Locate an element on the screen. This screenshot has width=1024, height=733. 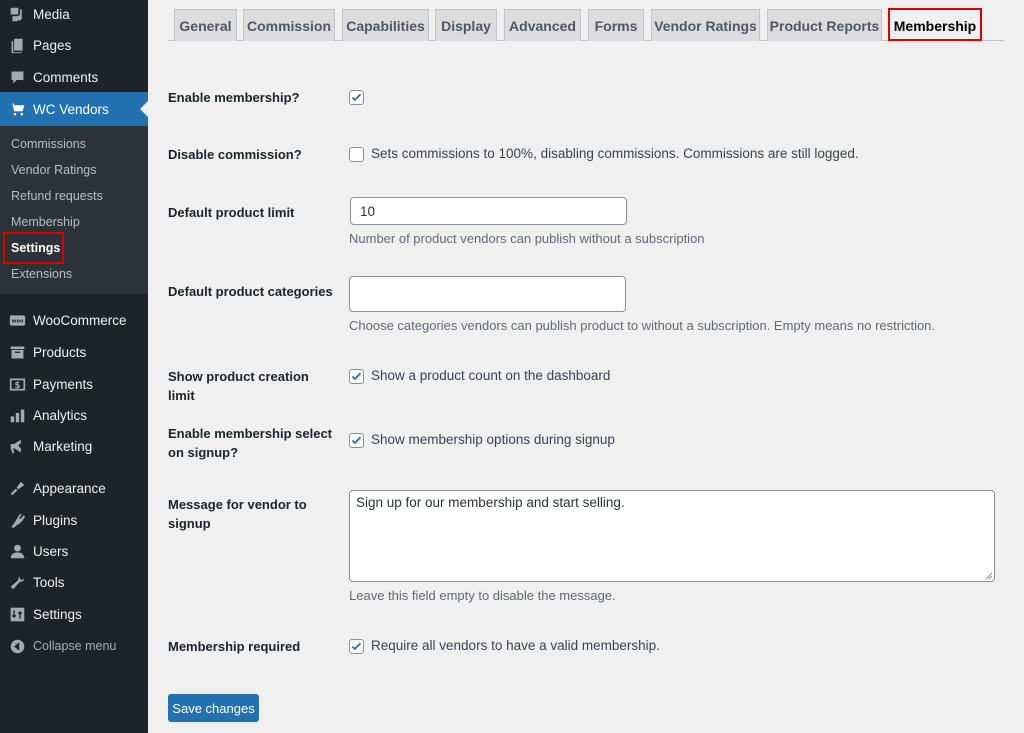
tab-forms: Forms is located at coordinates (616, 25).